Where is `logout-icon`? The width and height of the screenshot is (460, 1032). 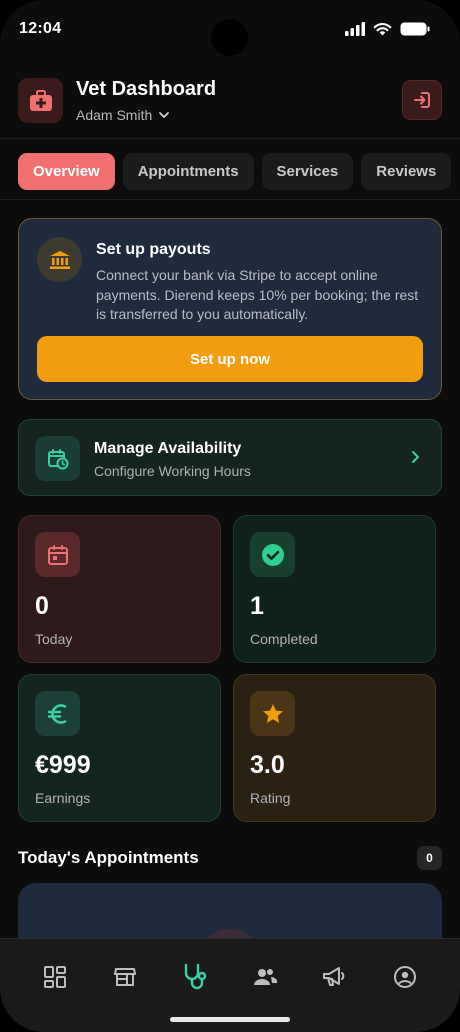 logout-icon is located at coordinates (422, 100).